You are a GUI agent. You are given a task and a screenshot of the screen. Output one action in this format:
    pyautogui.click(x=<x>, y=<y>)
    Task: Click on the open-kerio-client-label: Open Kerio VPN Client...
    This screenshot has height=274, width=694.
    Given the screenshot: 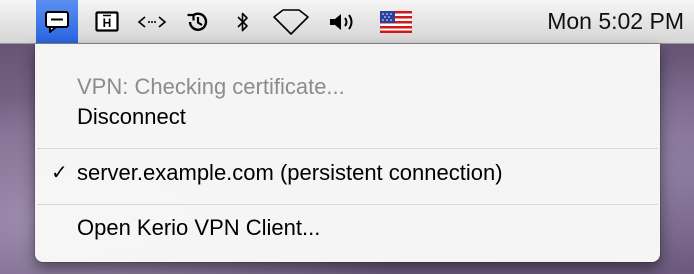 What is the action you would take?
    pyautogui.click(x=199, y=227)
    